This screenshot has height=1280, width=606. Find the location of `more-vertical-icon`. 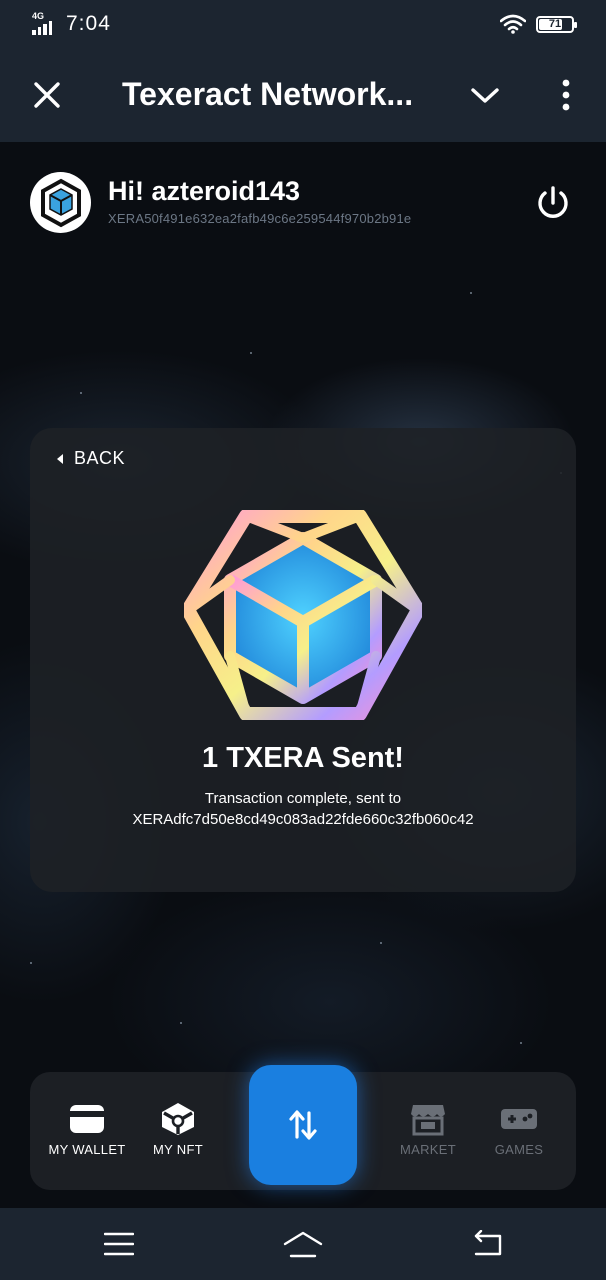

more-vertical-icon is located at coordinates (566, 95).